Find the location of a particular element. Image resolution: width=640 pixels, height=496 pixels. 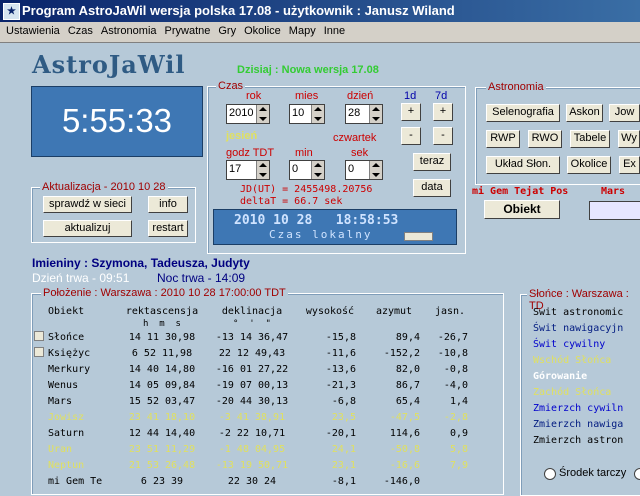

selenografia-button: Selenografia is located at coordinates (523, 113).